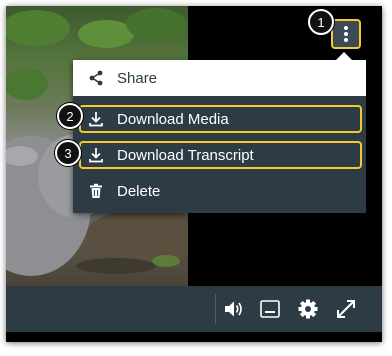 The image size is (392, 356). I want to click on settings-icon, so click(308, 309).